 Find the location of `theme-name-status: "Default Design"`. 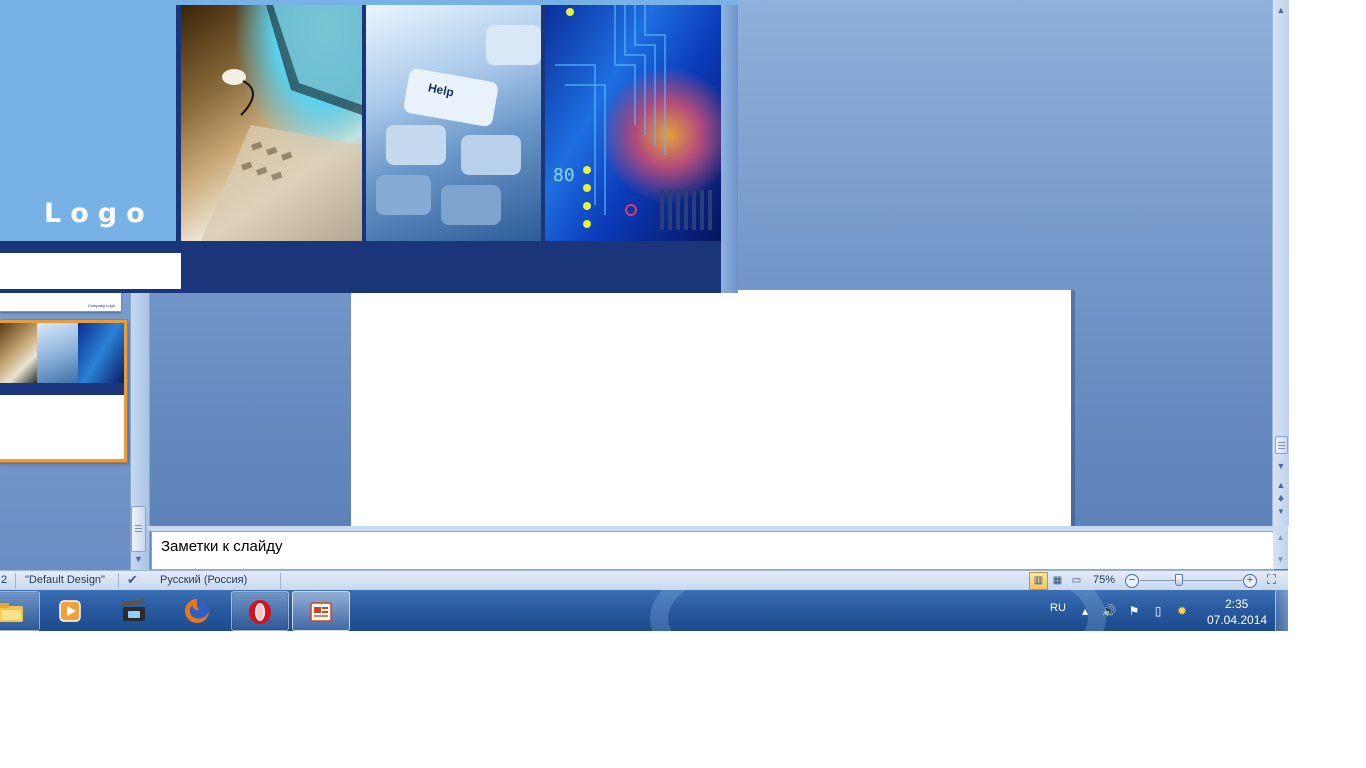

theme-name-status: "Default Design" is located at coordinates (65, 580).